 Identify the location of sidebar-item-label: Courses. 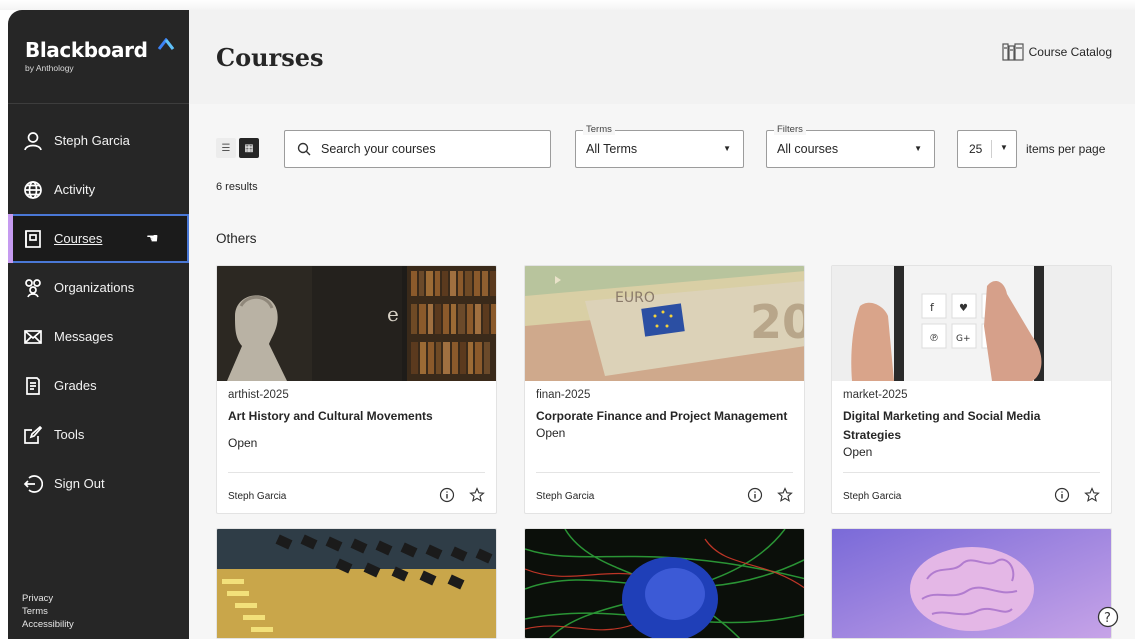
(78, 238).